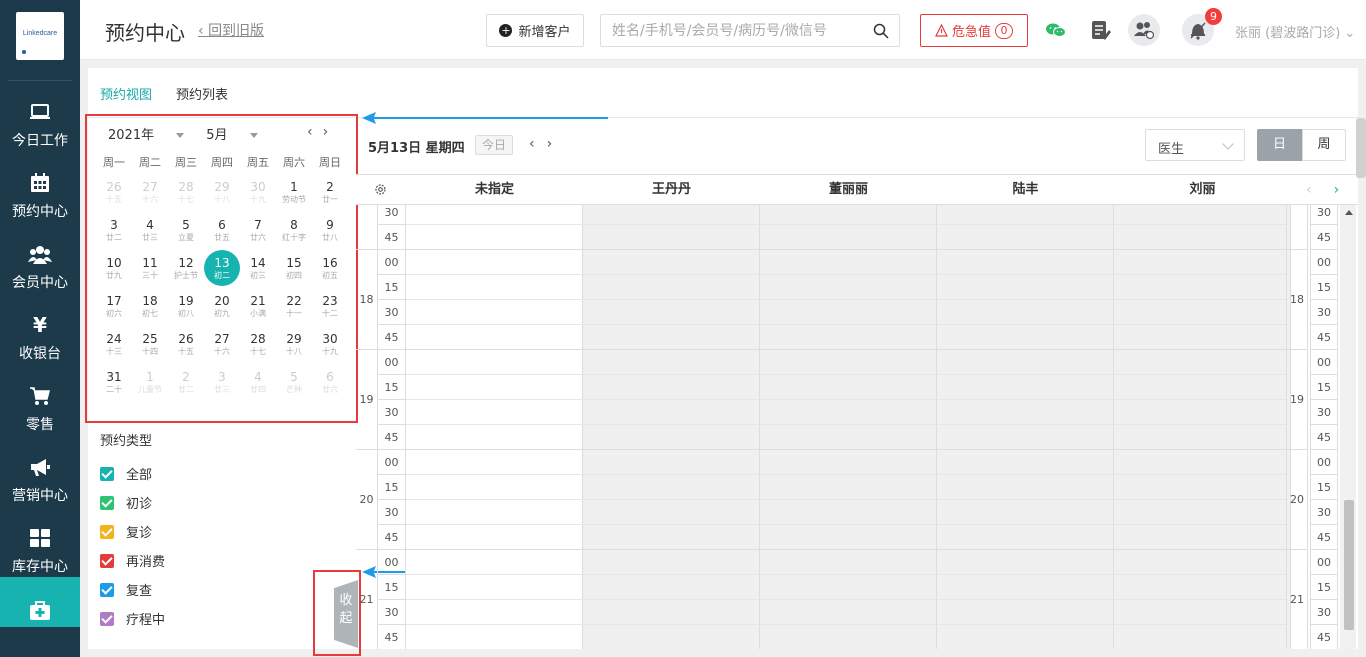 Image resolution: width=1366 pixels, height=657 pixels. I want to click on sidebar-item-6: 营销中心, so click(40, 480).